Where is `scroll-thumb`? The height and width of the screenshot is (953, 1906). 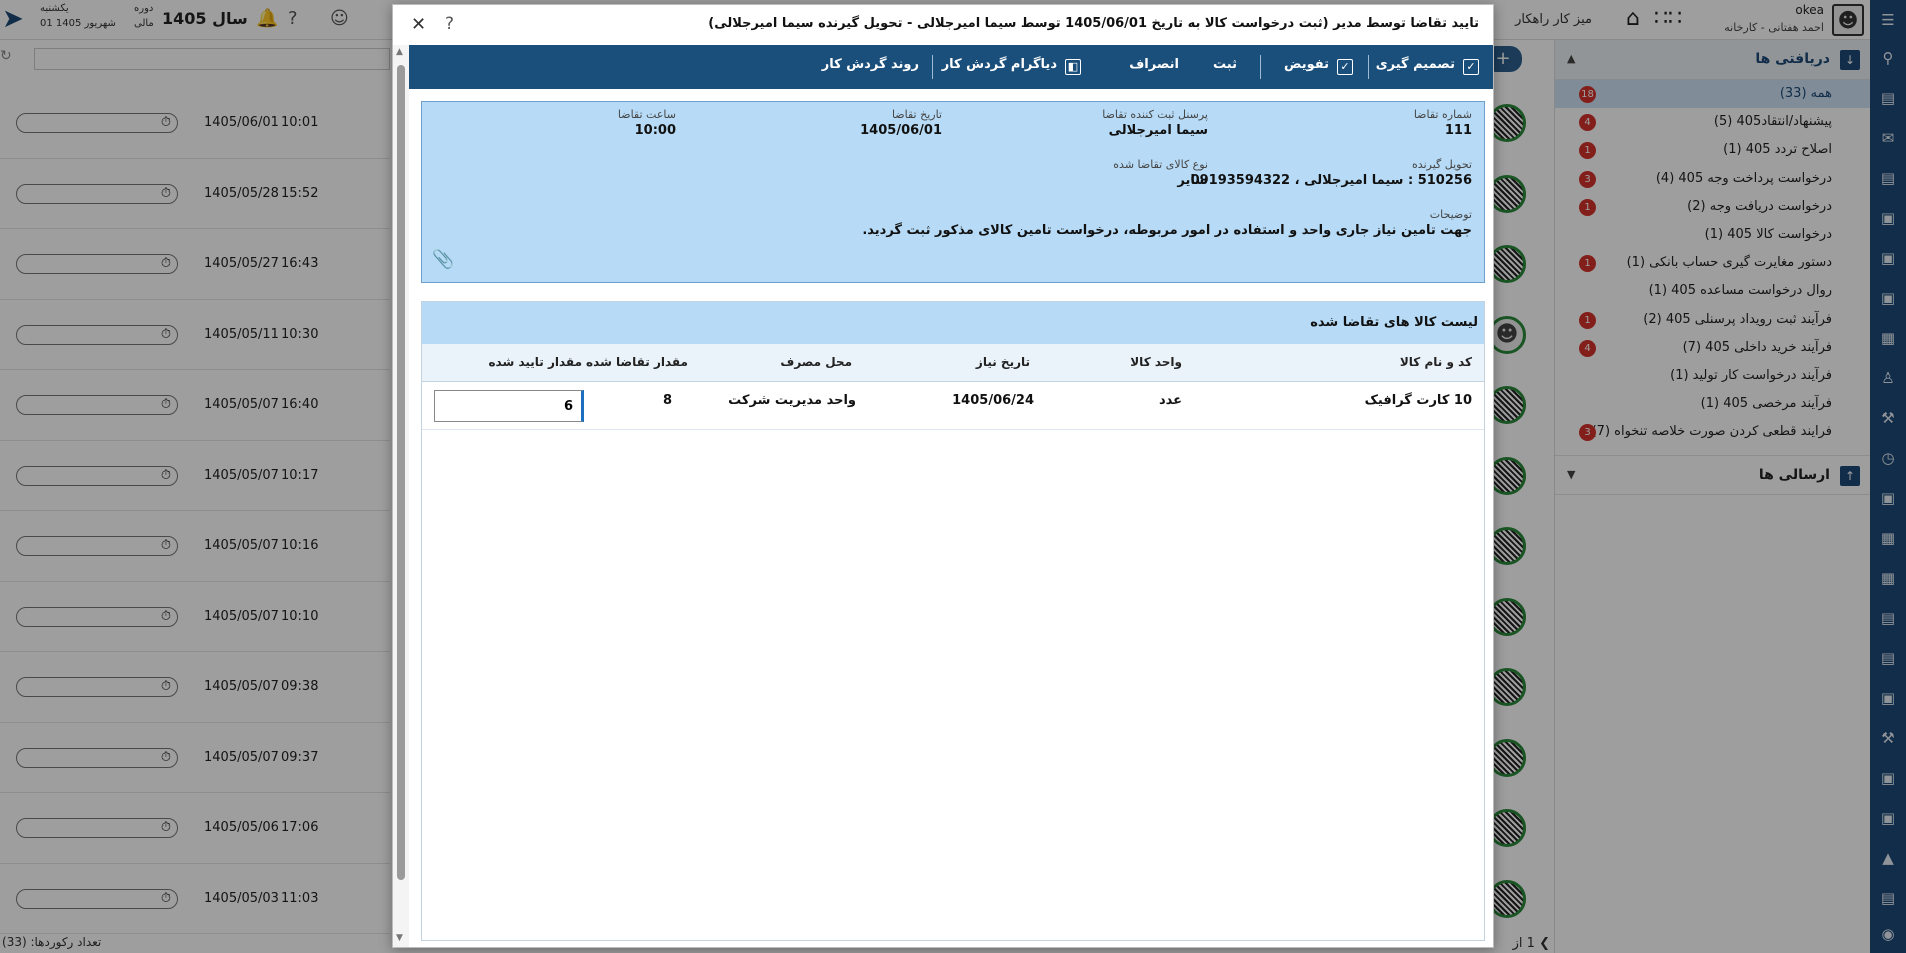 scroll-thumb is located at coordinates (401, 472).